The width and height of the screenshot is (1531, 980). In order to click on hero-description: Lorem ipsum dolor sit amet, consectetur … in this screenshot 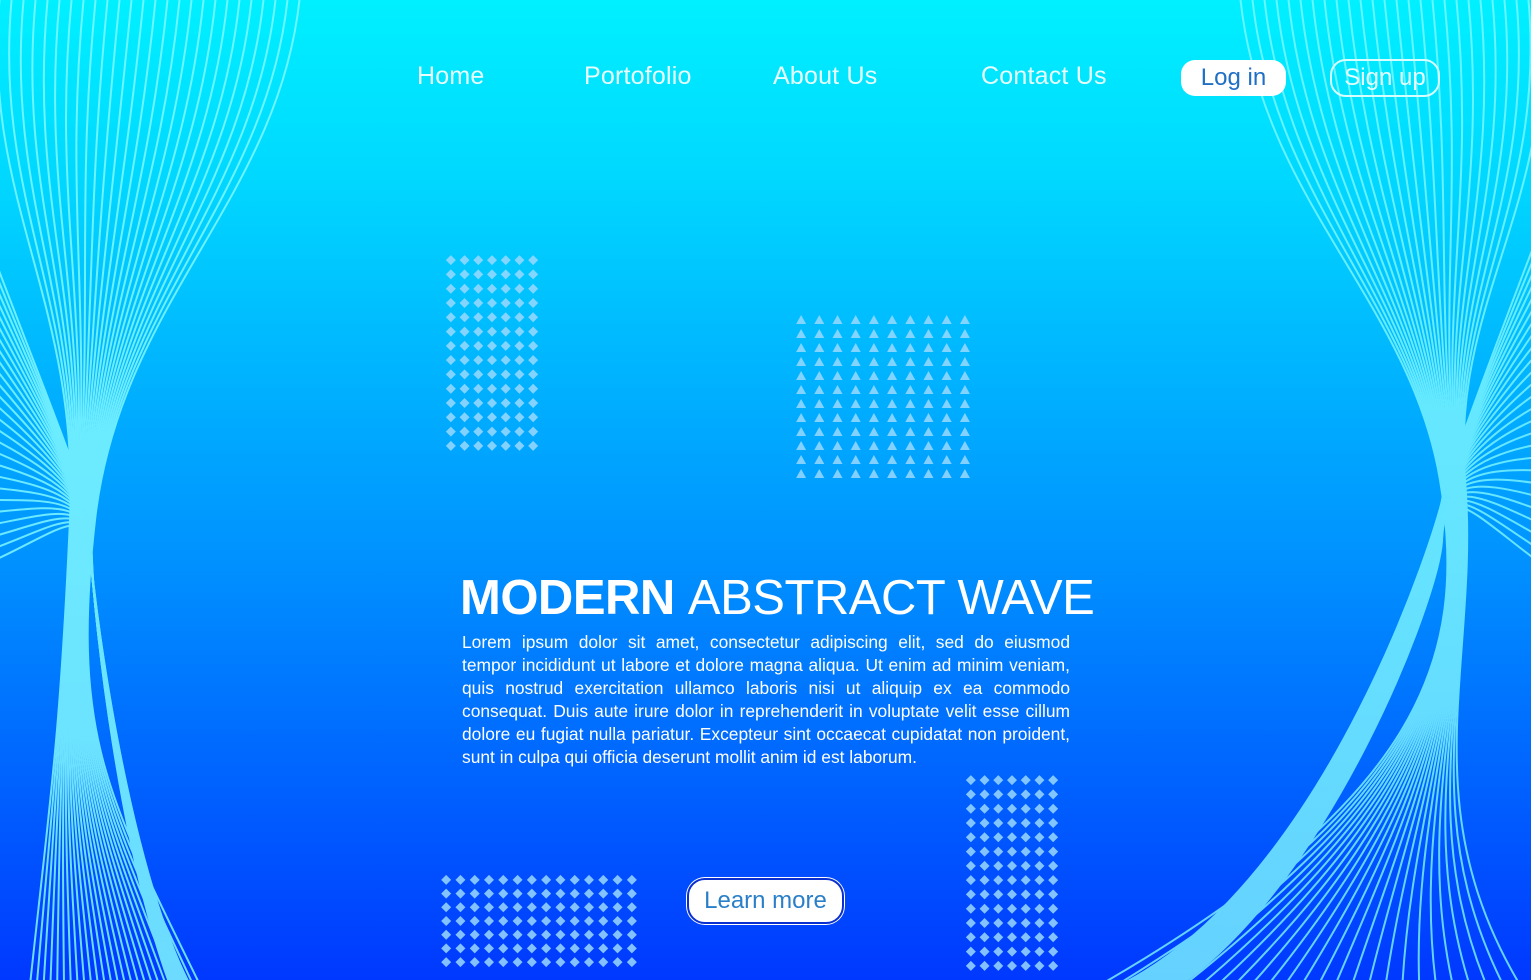, I will do `click(766, 699)`.